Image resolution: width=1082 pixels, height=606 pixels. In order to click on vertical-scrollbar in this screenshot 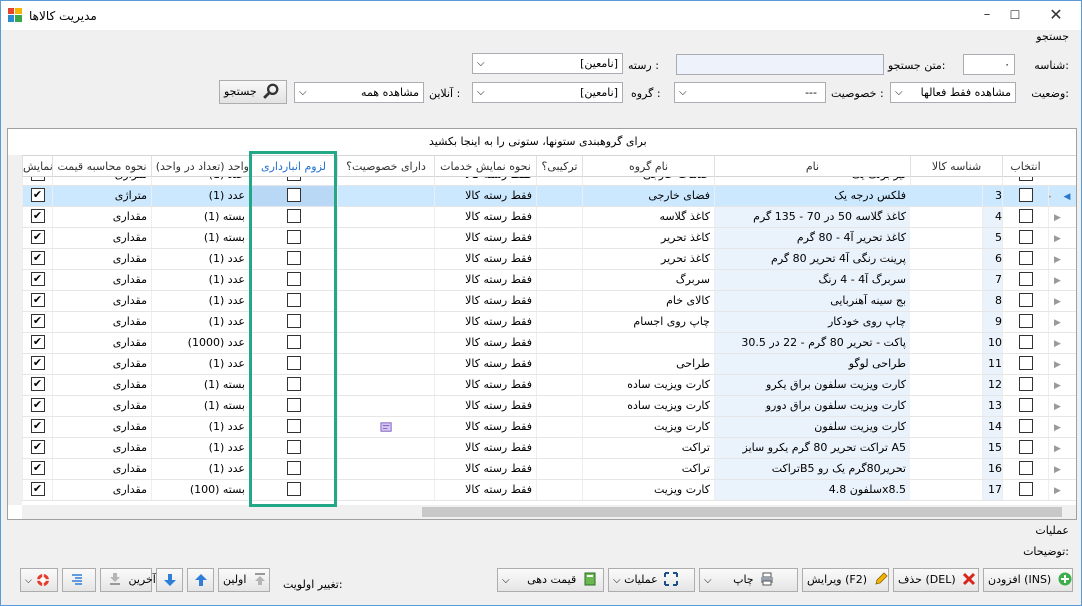, I will do `click(15, 330)`.